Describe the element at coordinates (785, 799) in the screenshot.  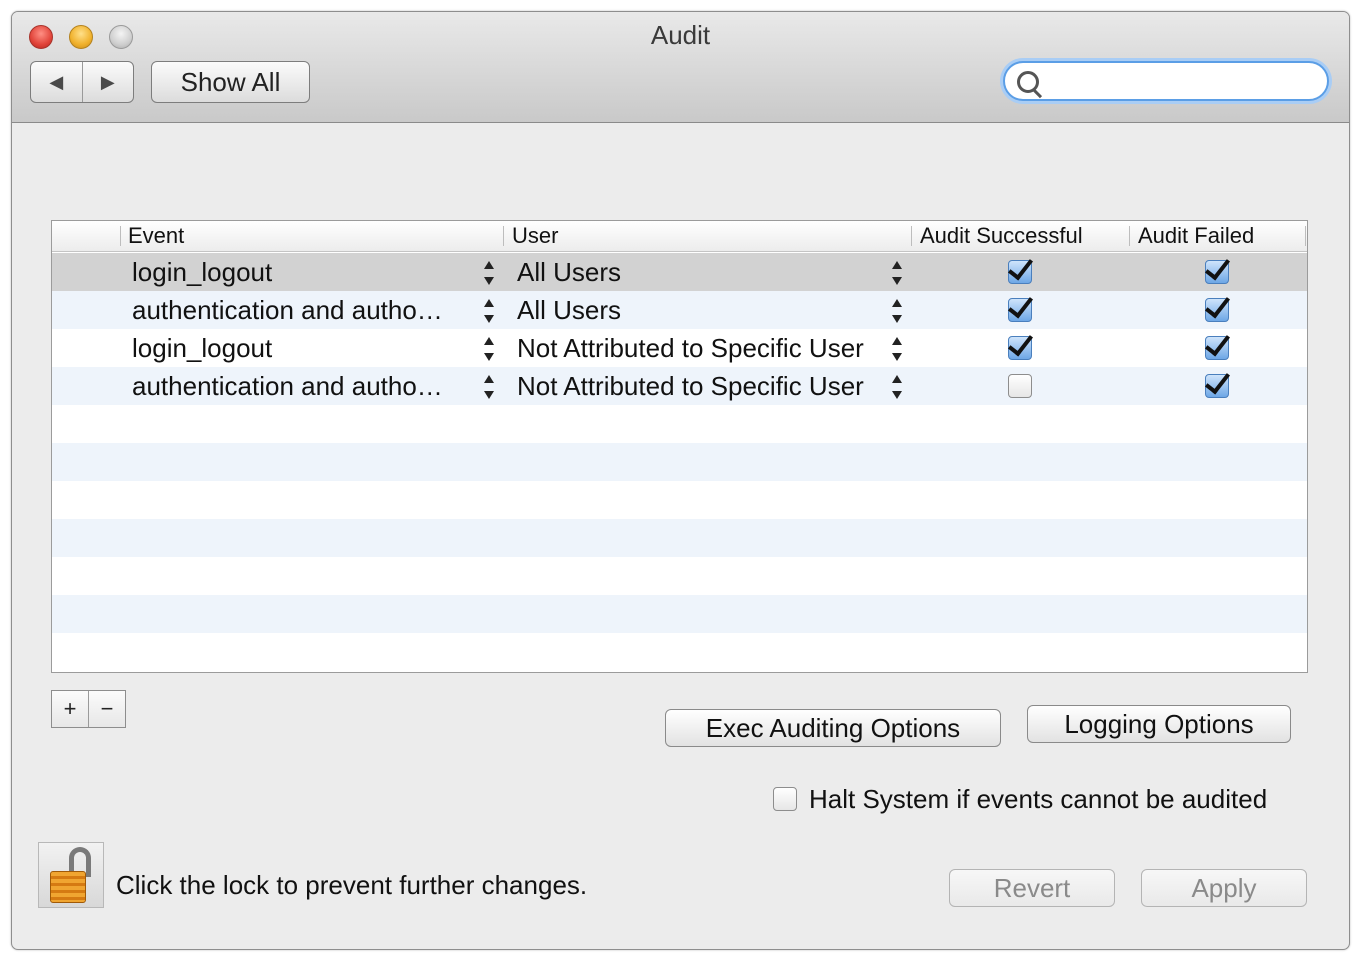
I see `halt-system-checkbox` at that location.